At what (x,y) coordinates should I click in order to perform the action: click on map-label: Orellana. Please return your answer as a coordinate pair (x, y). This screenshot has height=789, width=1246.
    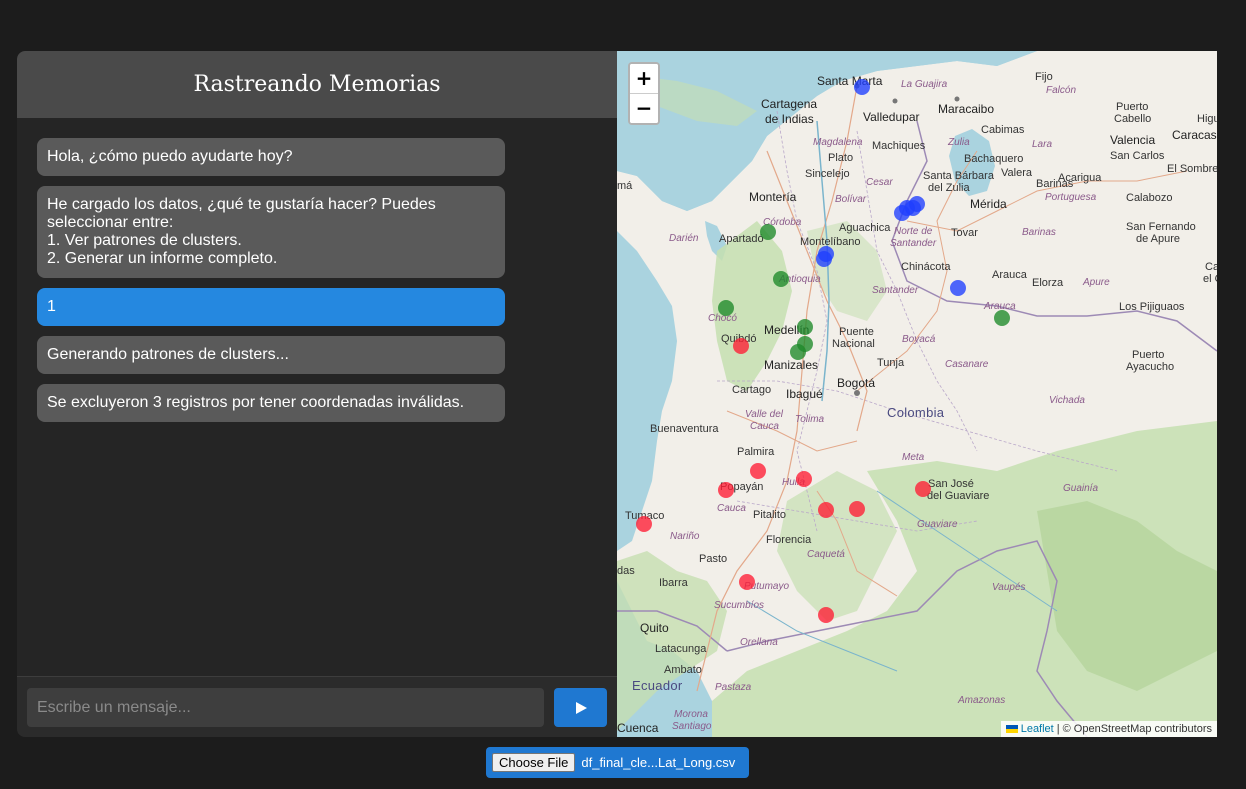
    Looking at the image, I should click on (759, 642).